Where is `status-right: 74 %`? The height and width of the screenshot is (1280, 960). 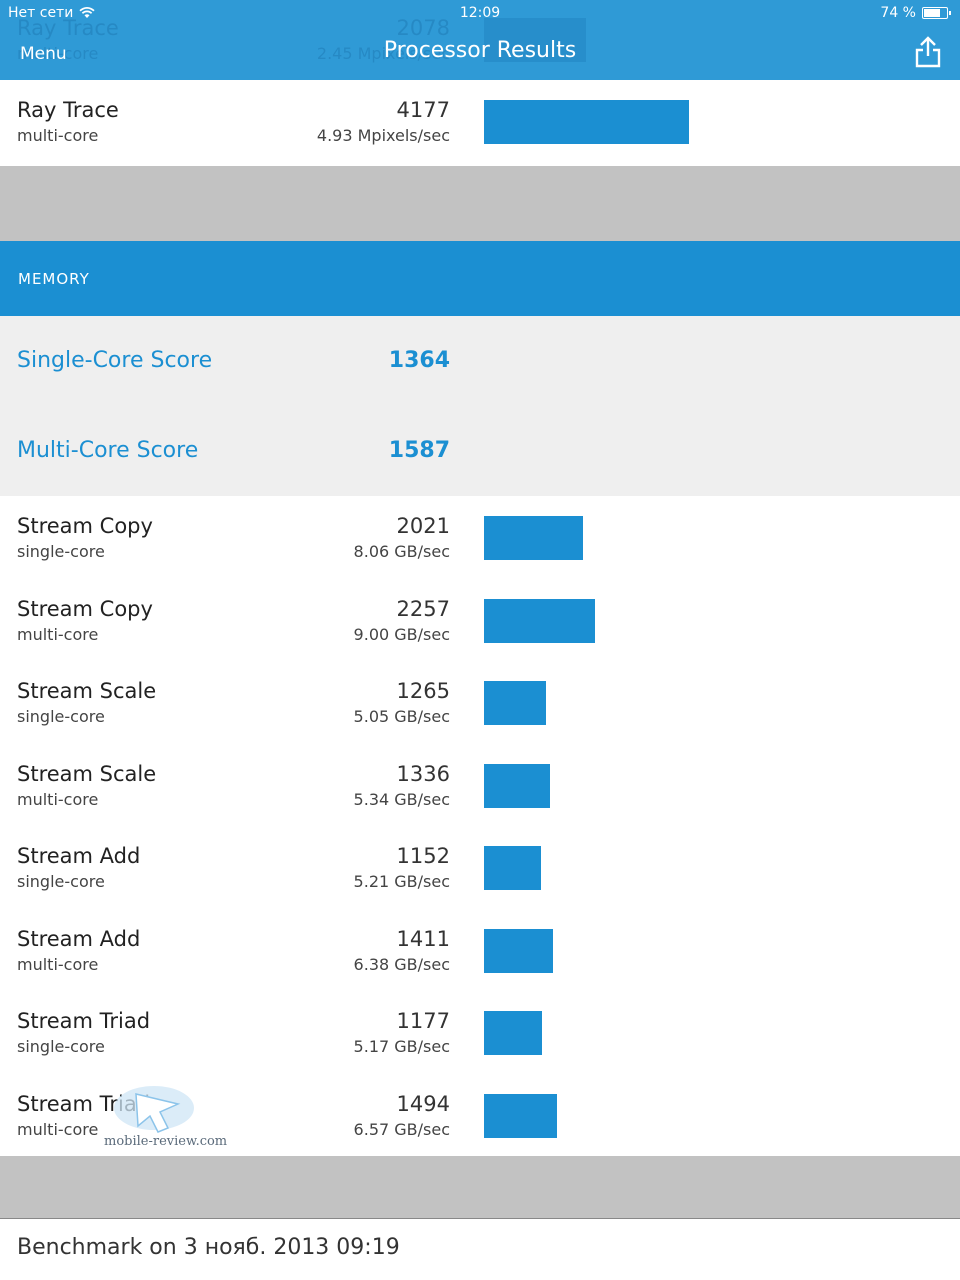
status-right: 74 % is located at coordinates (915, 13).